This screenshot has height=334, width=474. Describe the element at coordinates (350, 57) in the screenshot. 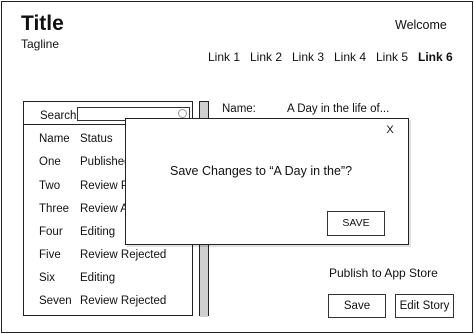

I see `nav-link-4: Link 4` at that location.